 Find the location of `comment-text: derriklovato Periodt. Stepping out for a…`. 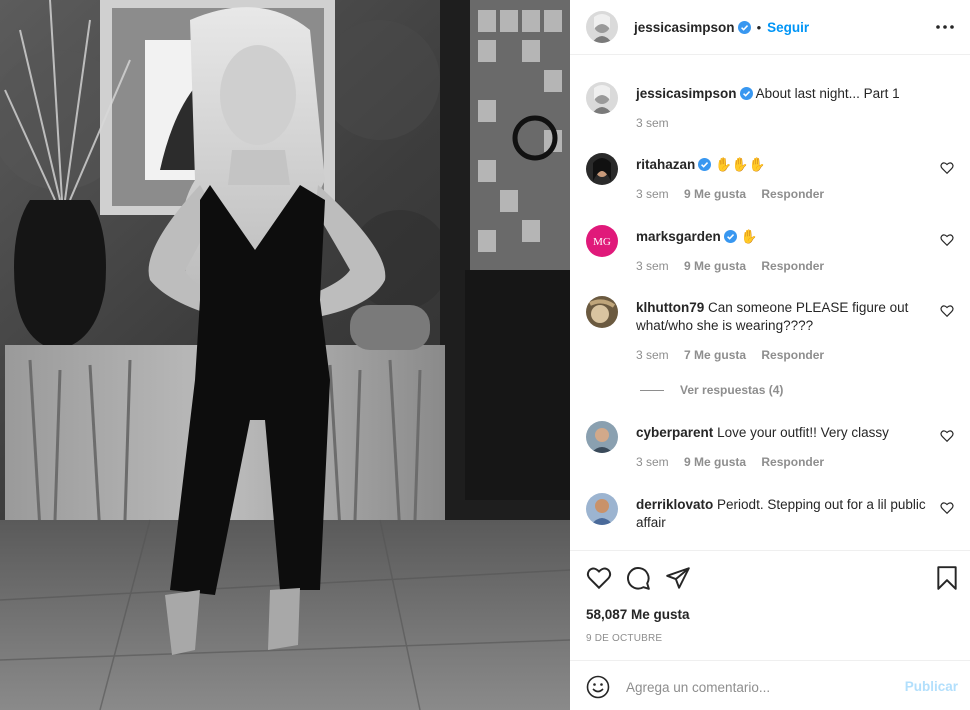

comment-text: derriklovato Periodt. Stepping out for a… is located at coordinates (781, 514).